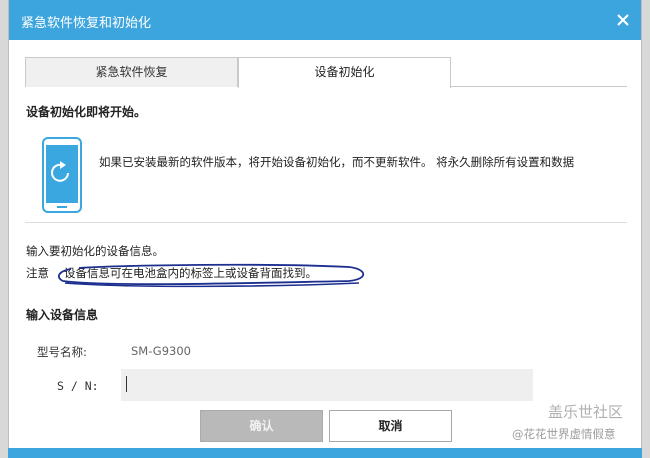  I want to click on model-name-label: 型号名称:, so click(62, 352).